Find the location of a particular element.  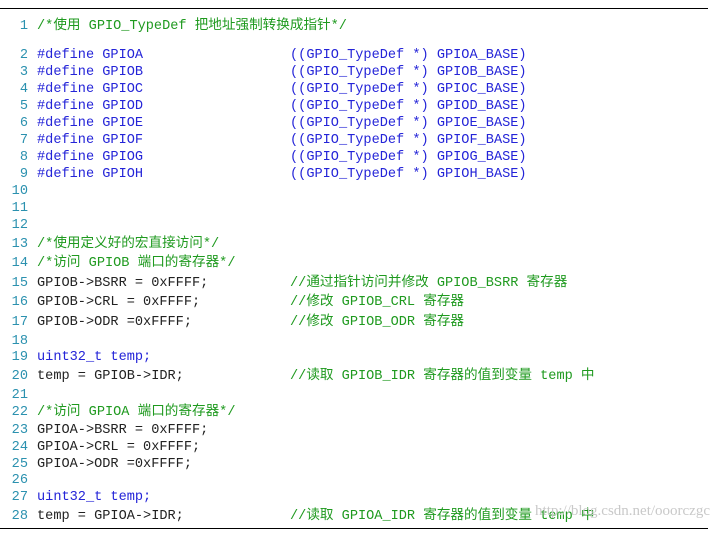

line-number: 9 is located at coordinates (23, 174).